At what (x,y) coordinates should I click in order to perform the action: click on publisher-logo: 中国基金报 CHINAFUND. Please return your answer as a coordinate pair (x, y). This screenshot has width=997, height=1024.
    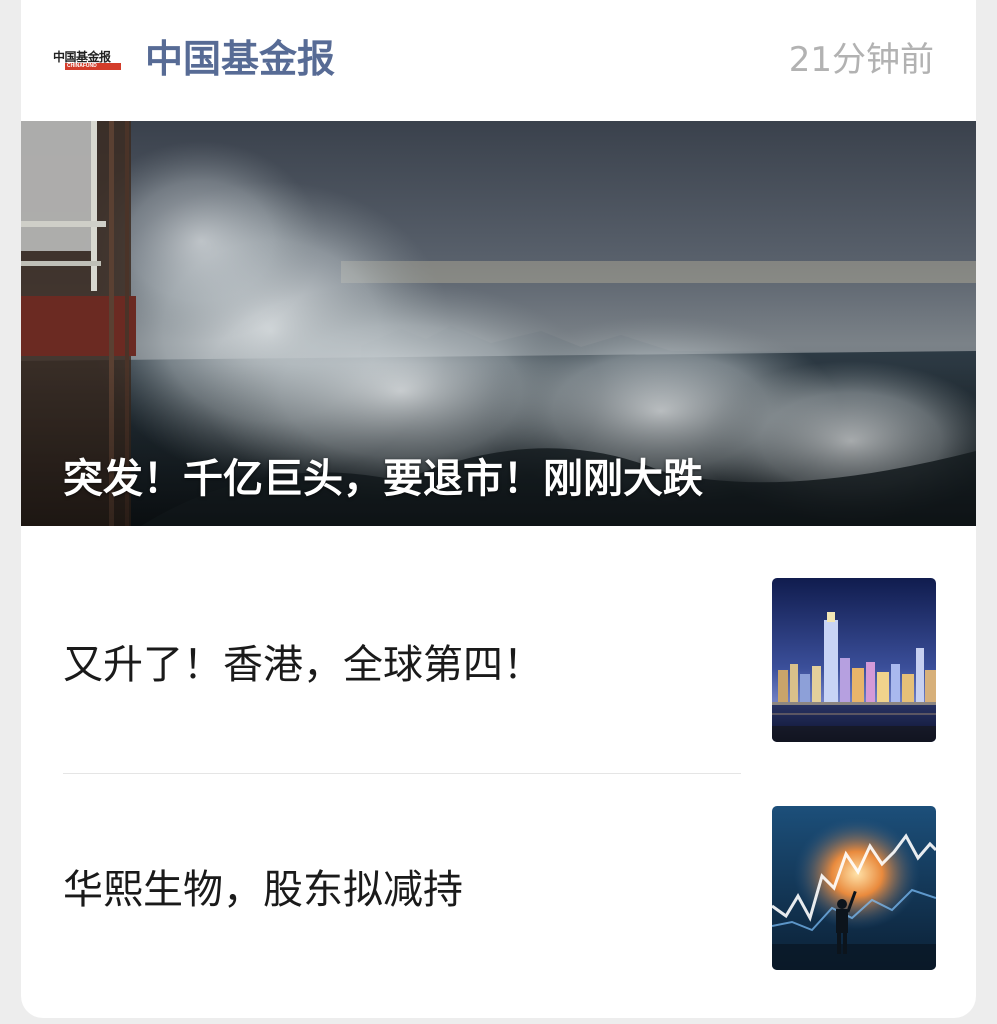
    Looking at the image, I should click on (88, 60).